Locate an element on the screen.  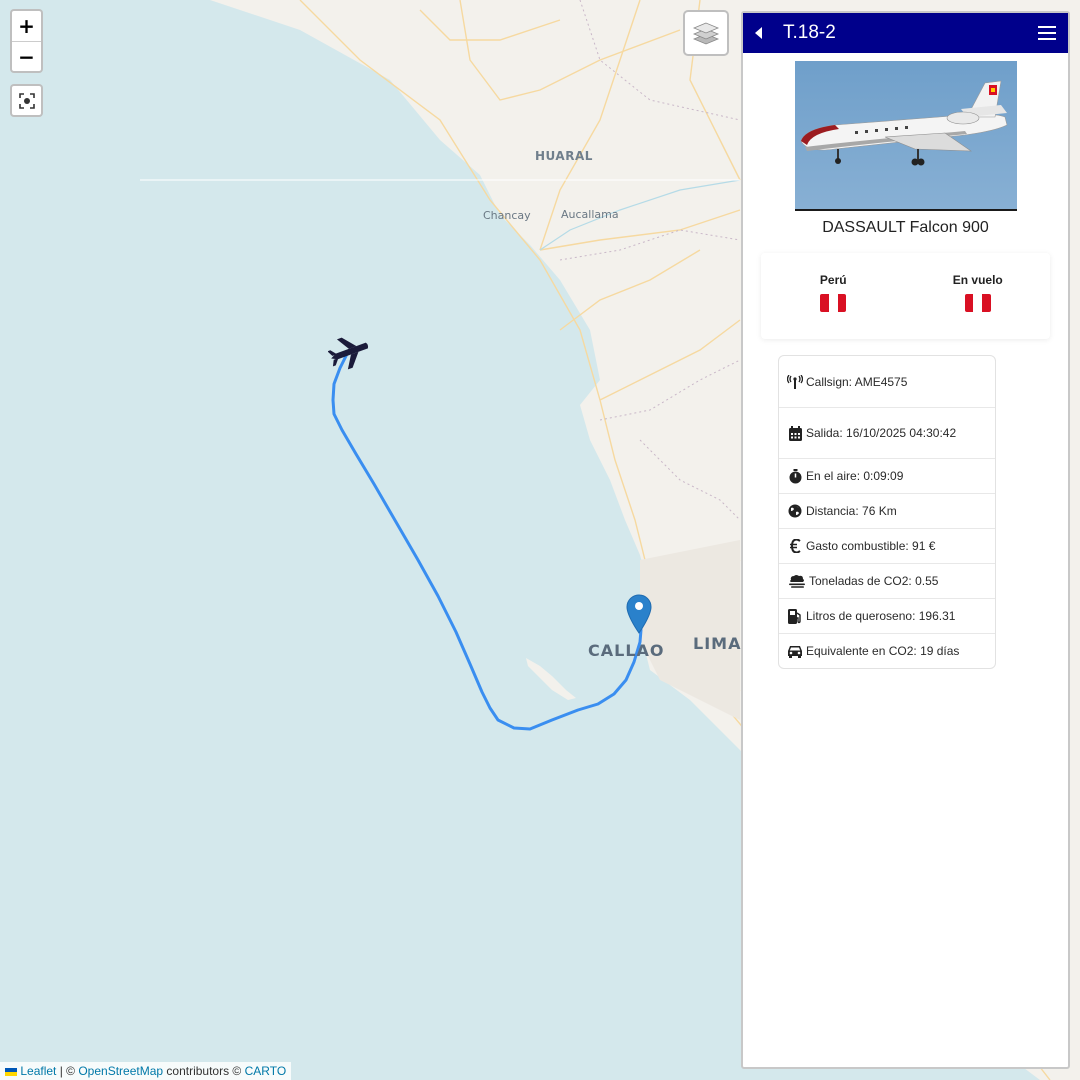
locate-button is located at coordinates (26, 100).